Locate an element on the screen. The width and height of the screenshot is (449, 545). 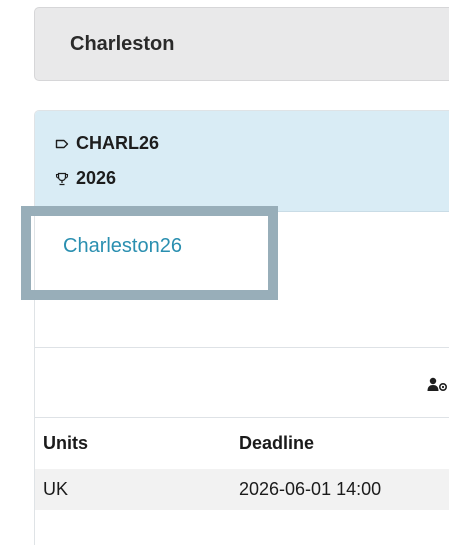
tag-icon is located at coordinates (62, 143).